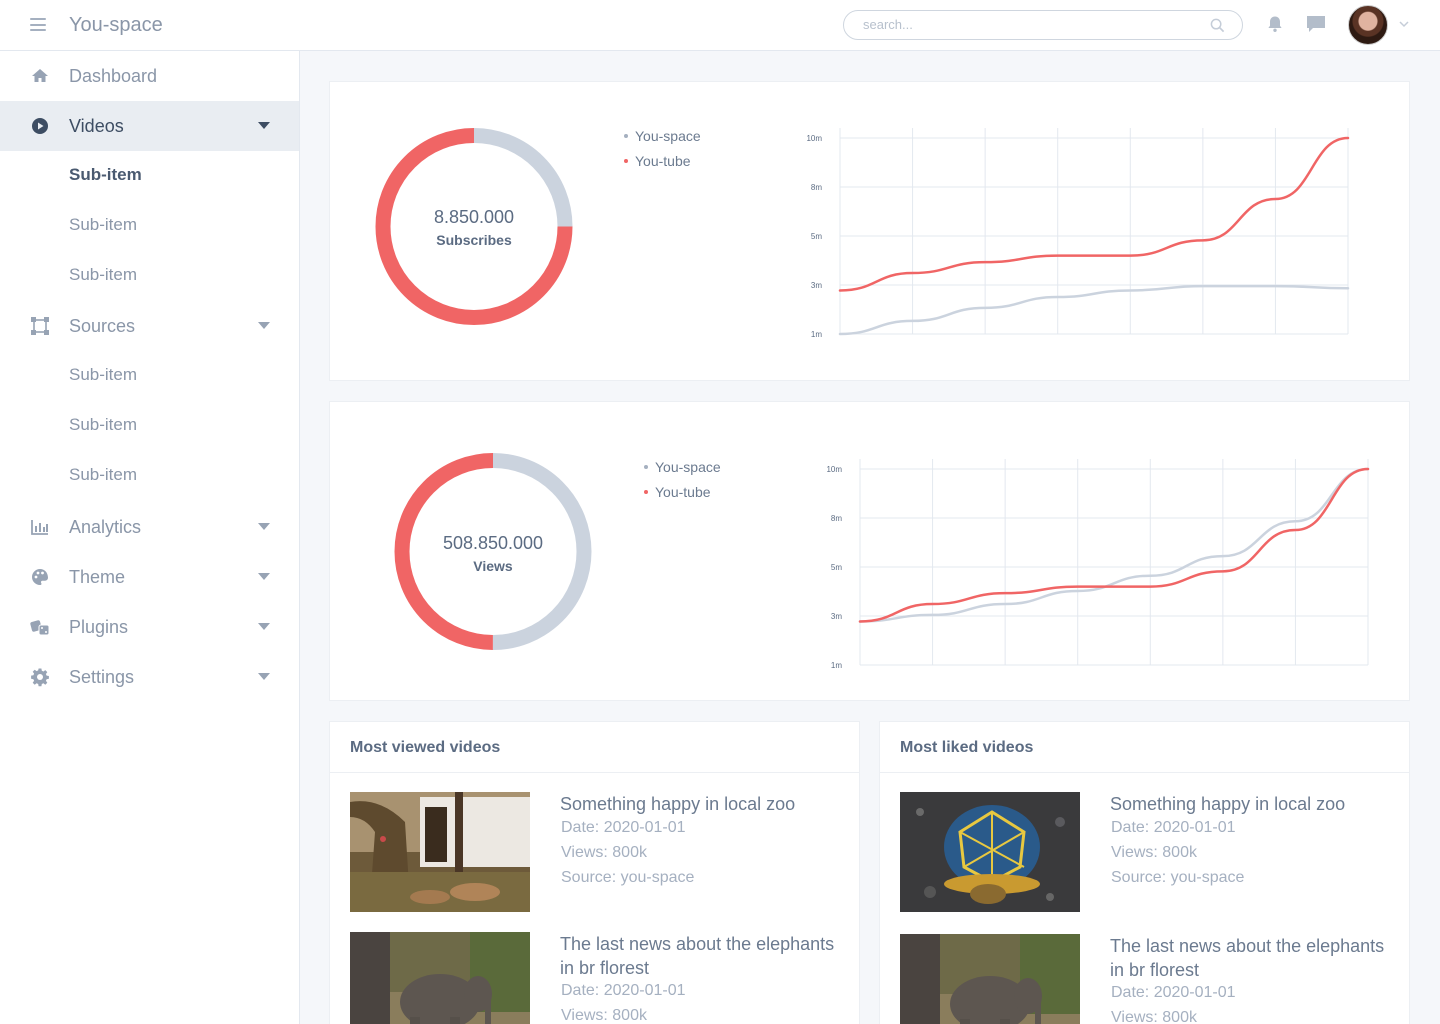 The image size is (1440, 1024). I want to click on top-header: You-space, so click(720, 25).